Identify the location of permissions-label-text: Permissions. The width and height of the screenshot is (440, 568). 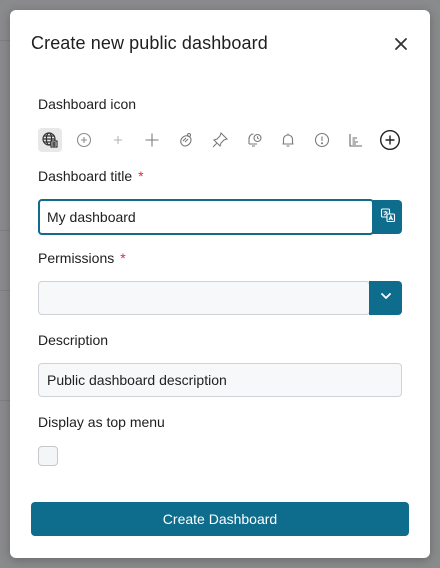
(76, 258).